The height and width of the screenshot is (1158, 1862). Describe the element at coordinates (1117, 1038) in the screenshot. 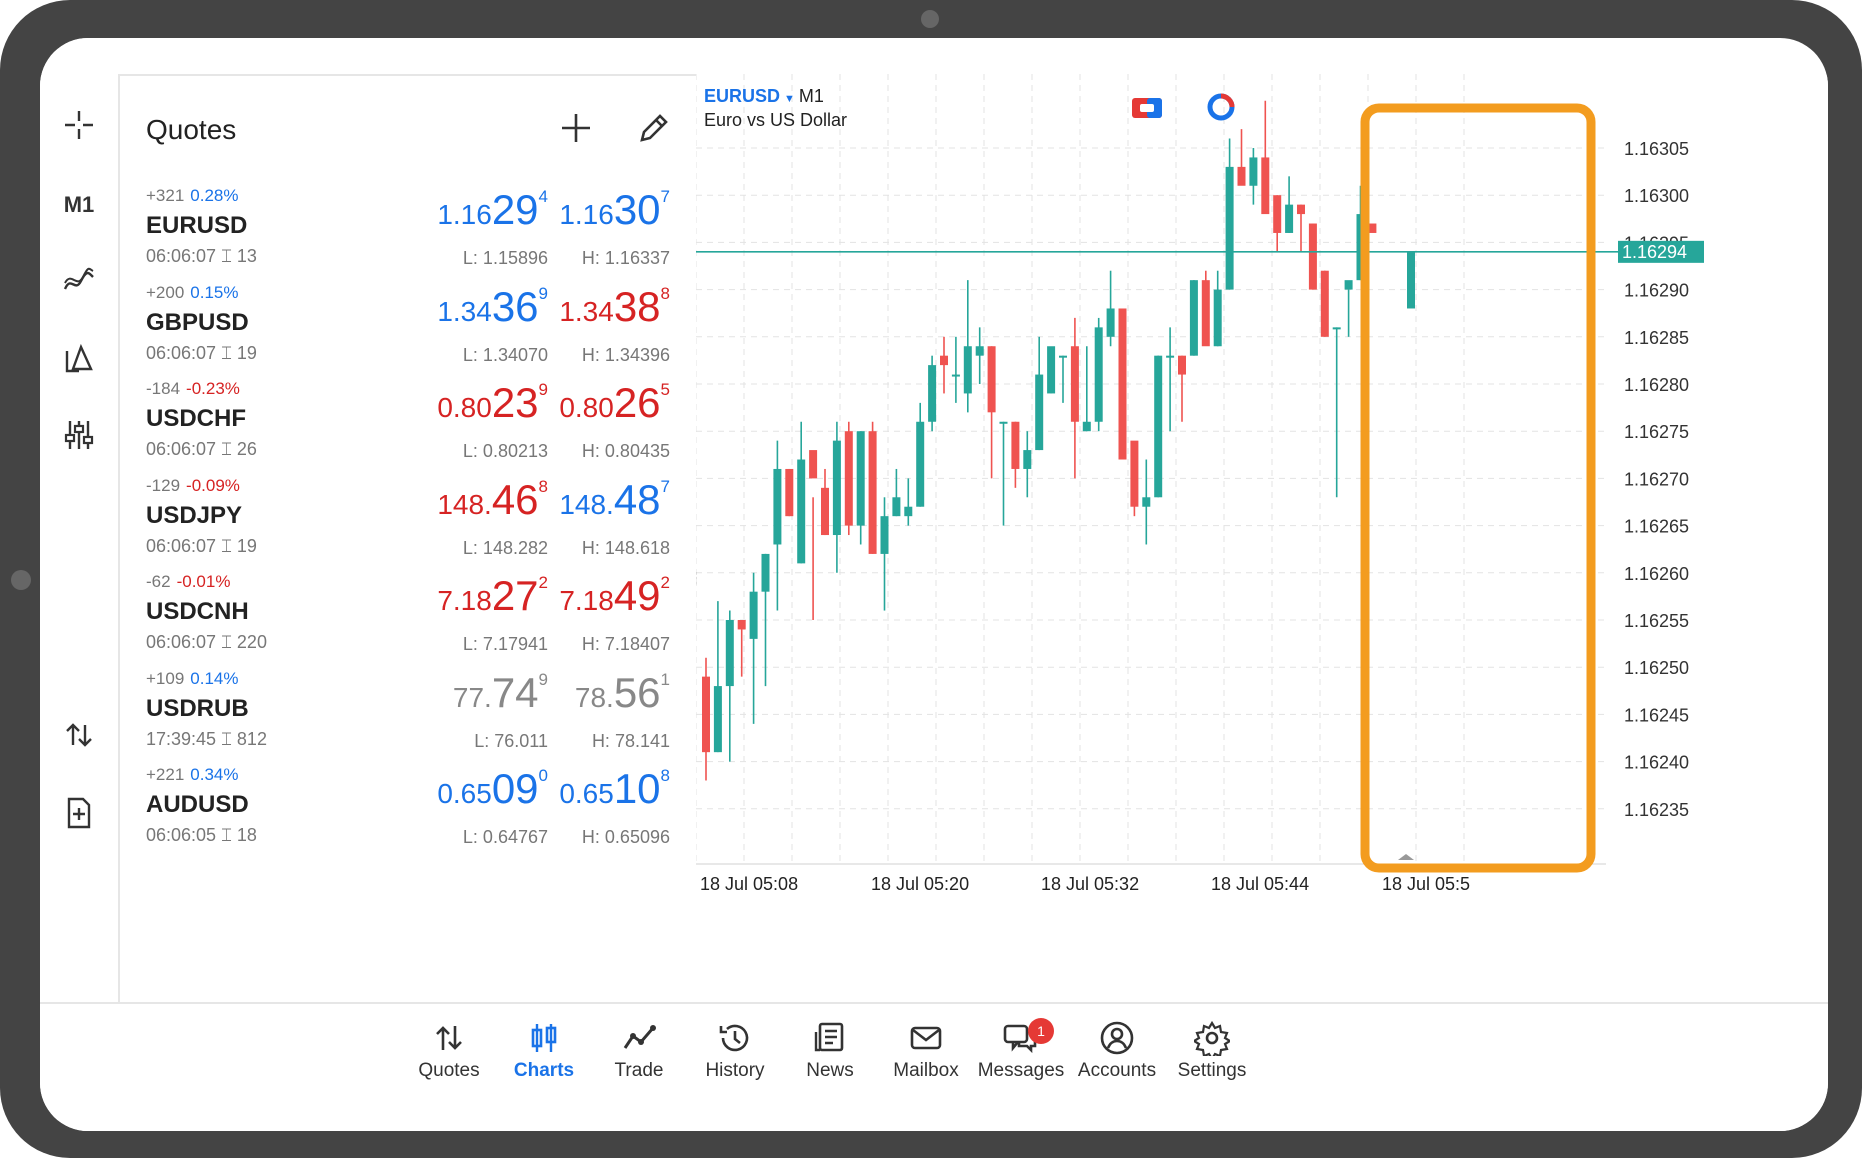

I see `accounts-user-icon` at that location.